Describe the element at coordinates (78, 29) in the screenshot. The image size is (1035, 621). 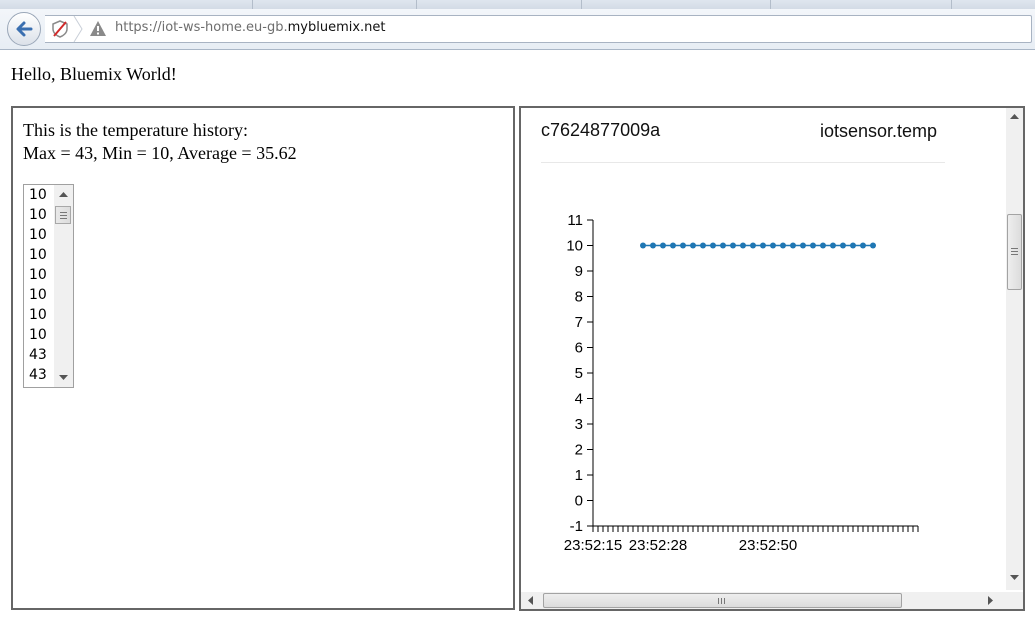
I see `breadcrumb-separator` at that location.